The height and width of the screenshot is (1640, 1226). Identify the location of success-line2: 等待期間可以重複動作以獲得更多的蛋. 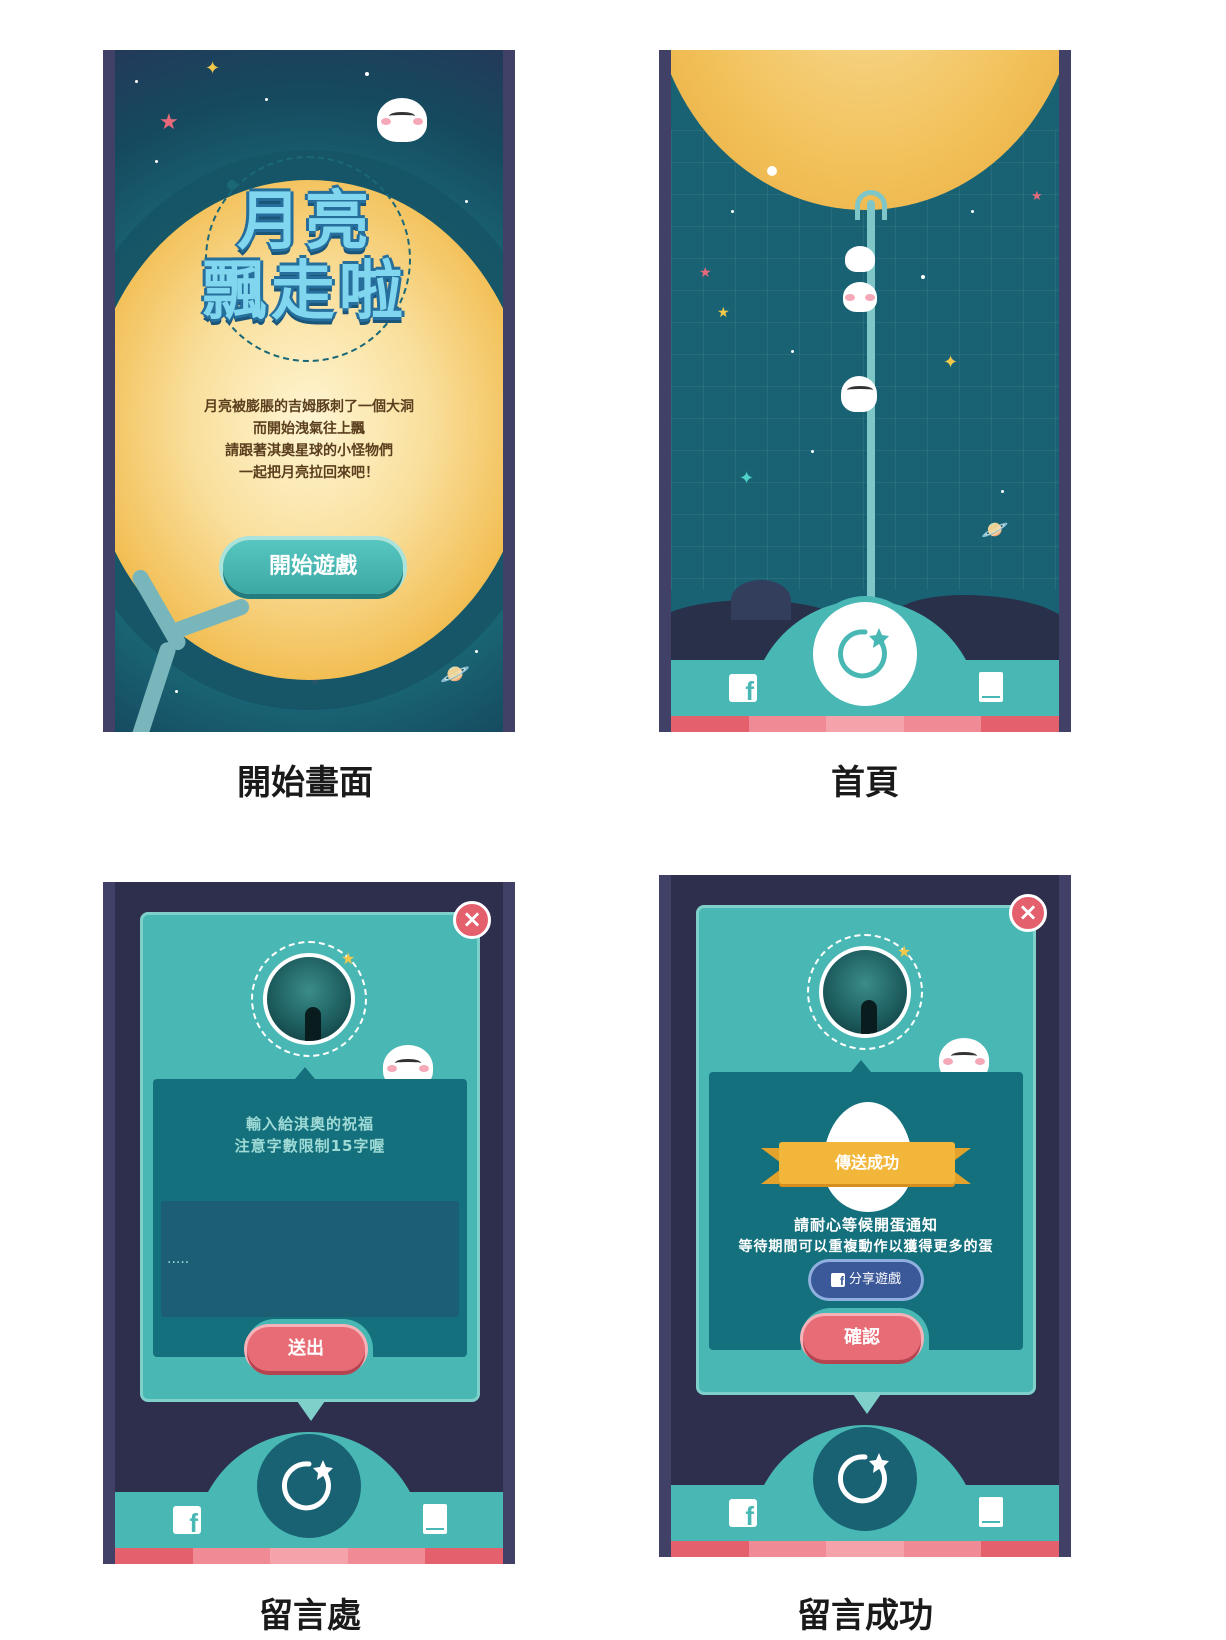
(866, 1247).